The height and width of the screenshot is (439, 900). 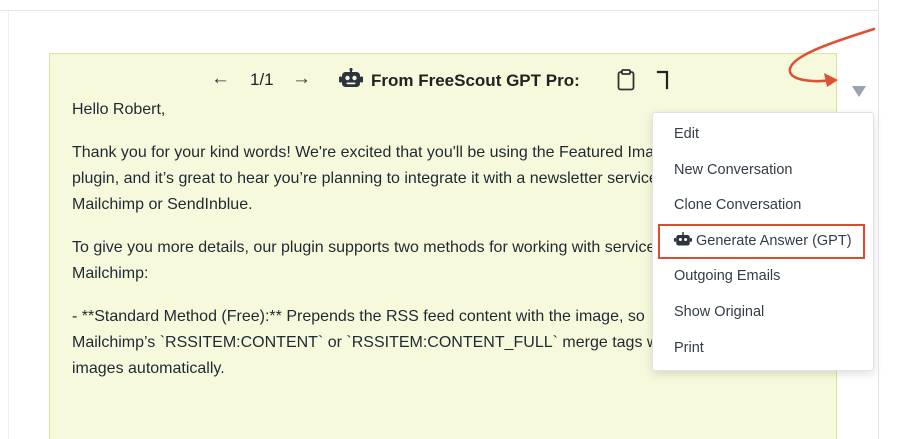 I want to click on answer-counter: 1/1, so click(x=262, y=79).